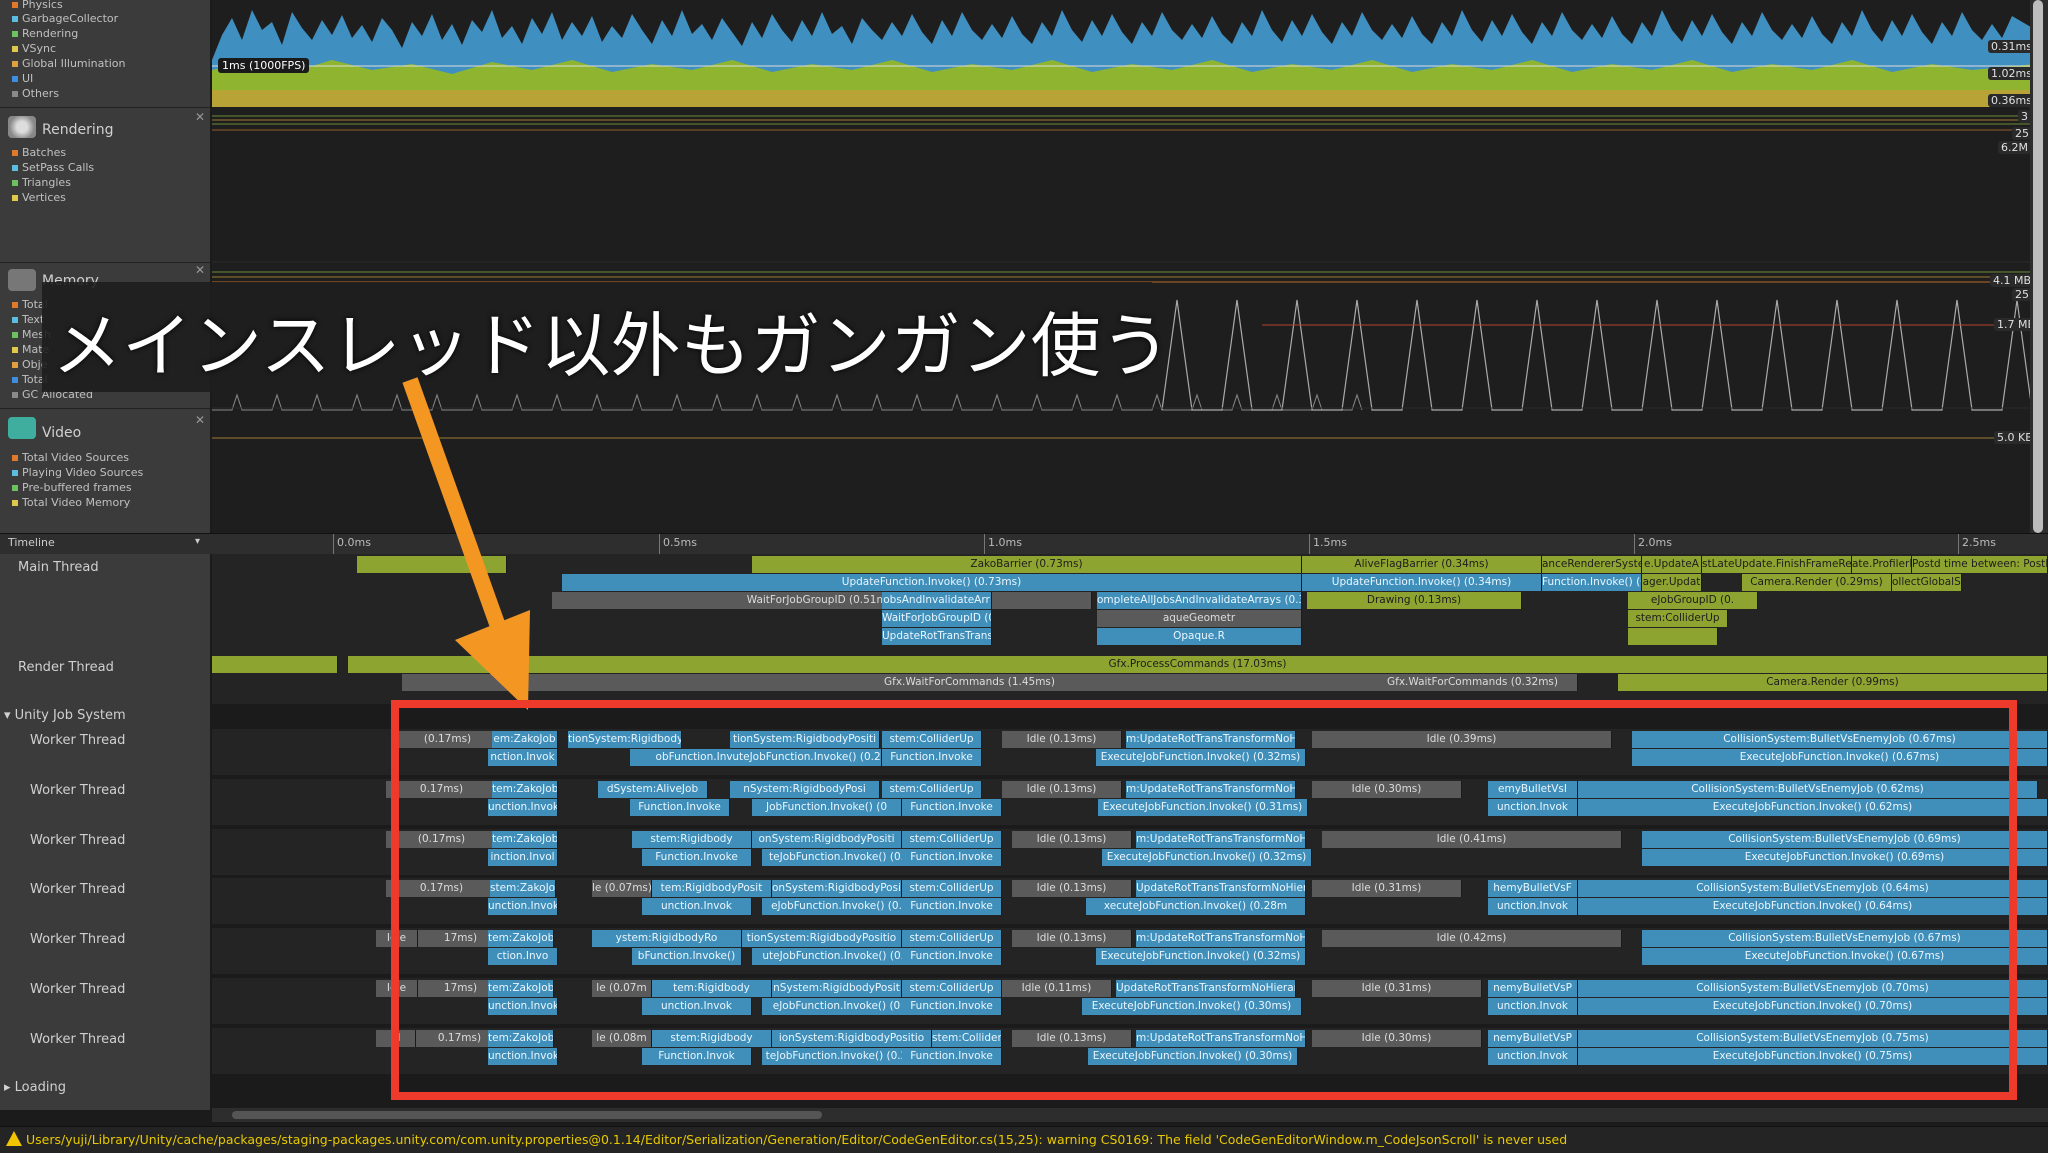 The image size is (2048, 1153). I want to click on profiler-sample: Camera.Render (0.99ms), so click(1833, 682).